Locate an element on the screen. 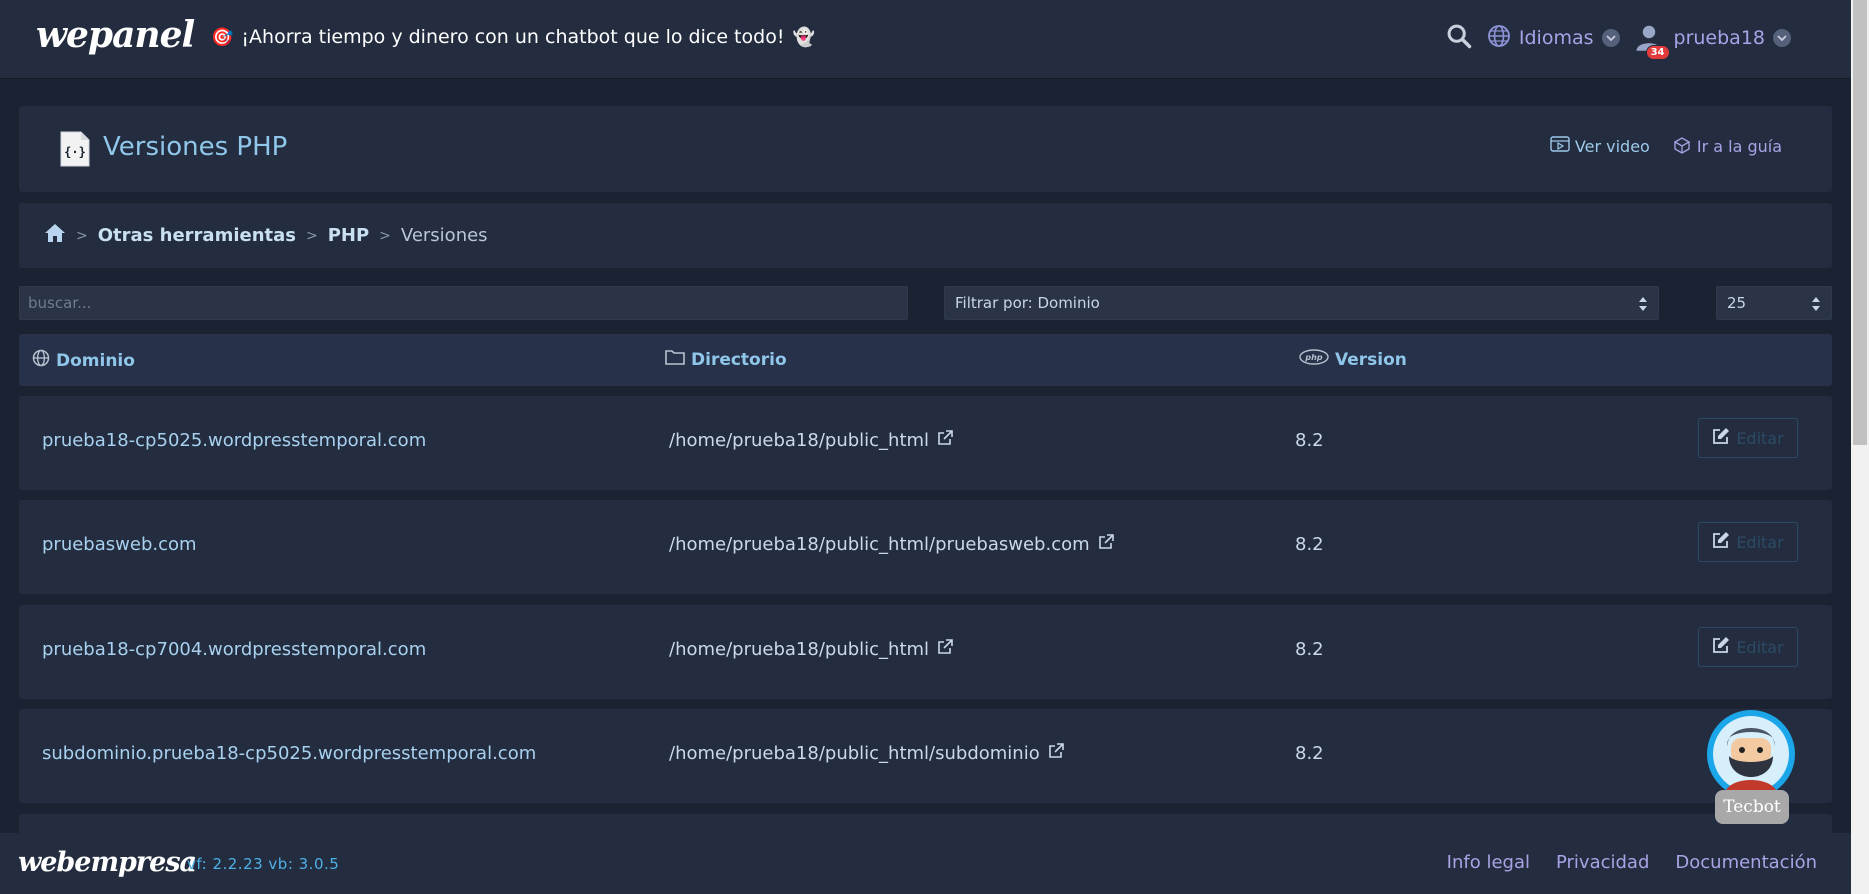 The image size is (1869, 894). header-links: Ver video Ir a la guía is located at coordinates (1666, 146).